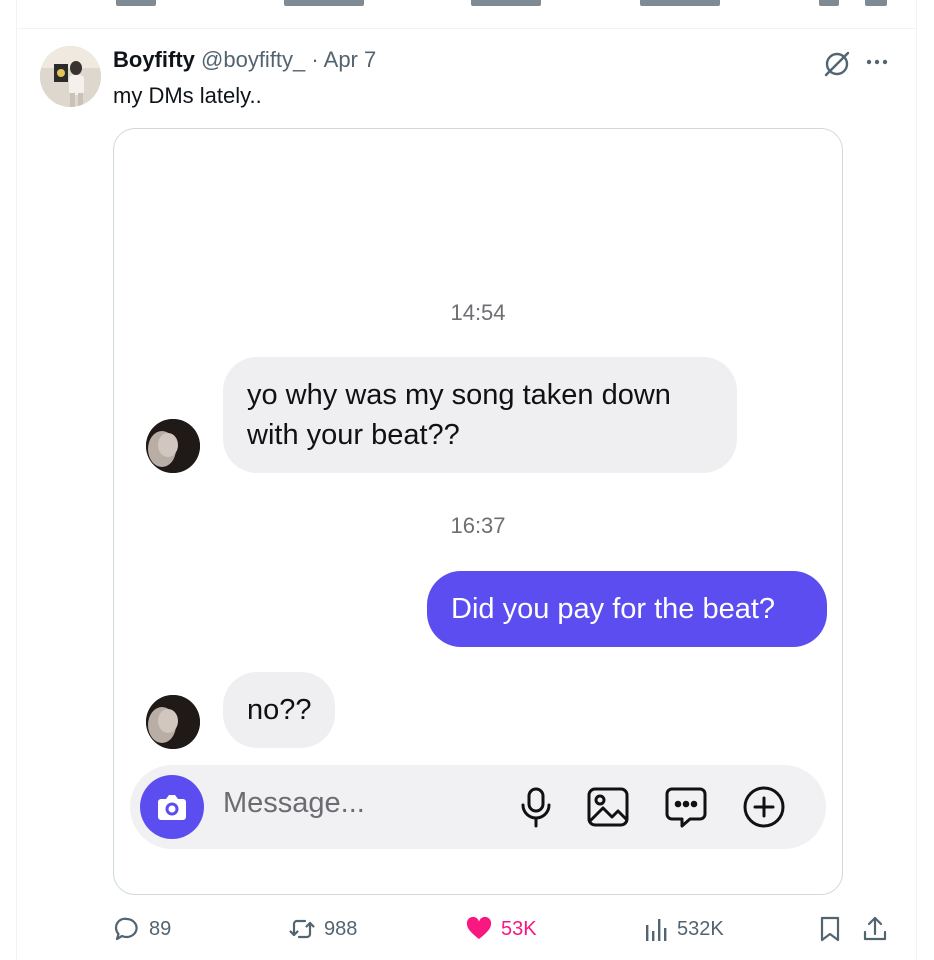 This screenshot has width=934, height=960. What do you see at coordinates (478, 525) in the screenshot?
I see `message-timestamp: 16:37` at bounding box center [478, 525].